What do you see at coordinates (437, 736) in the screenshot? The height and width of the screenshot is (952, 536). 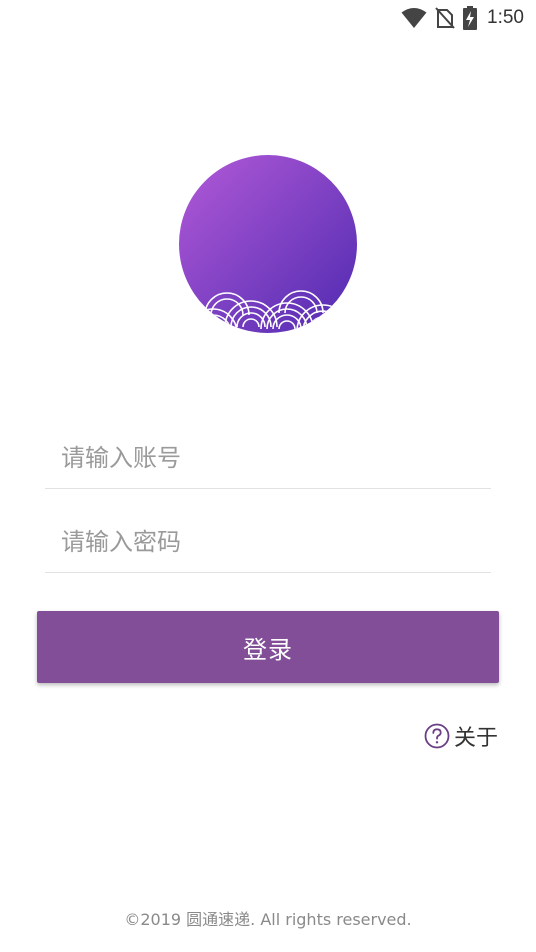 I see `help-circle-icon` at bounding box center [437, 736].